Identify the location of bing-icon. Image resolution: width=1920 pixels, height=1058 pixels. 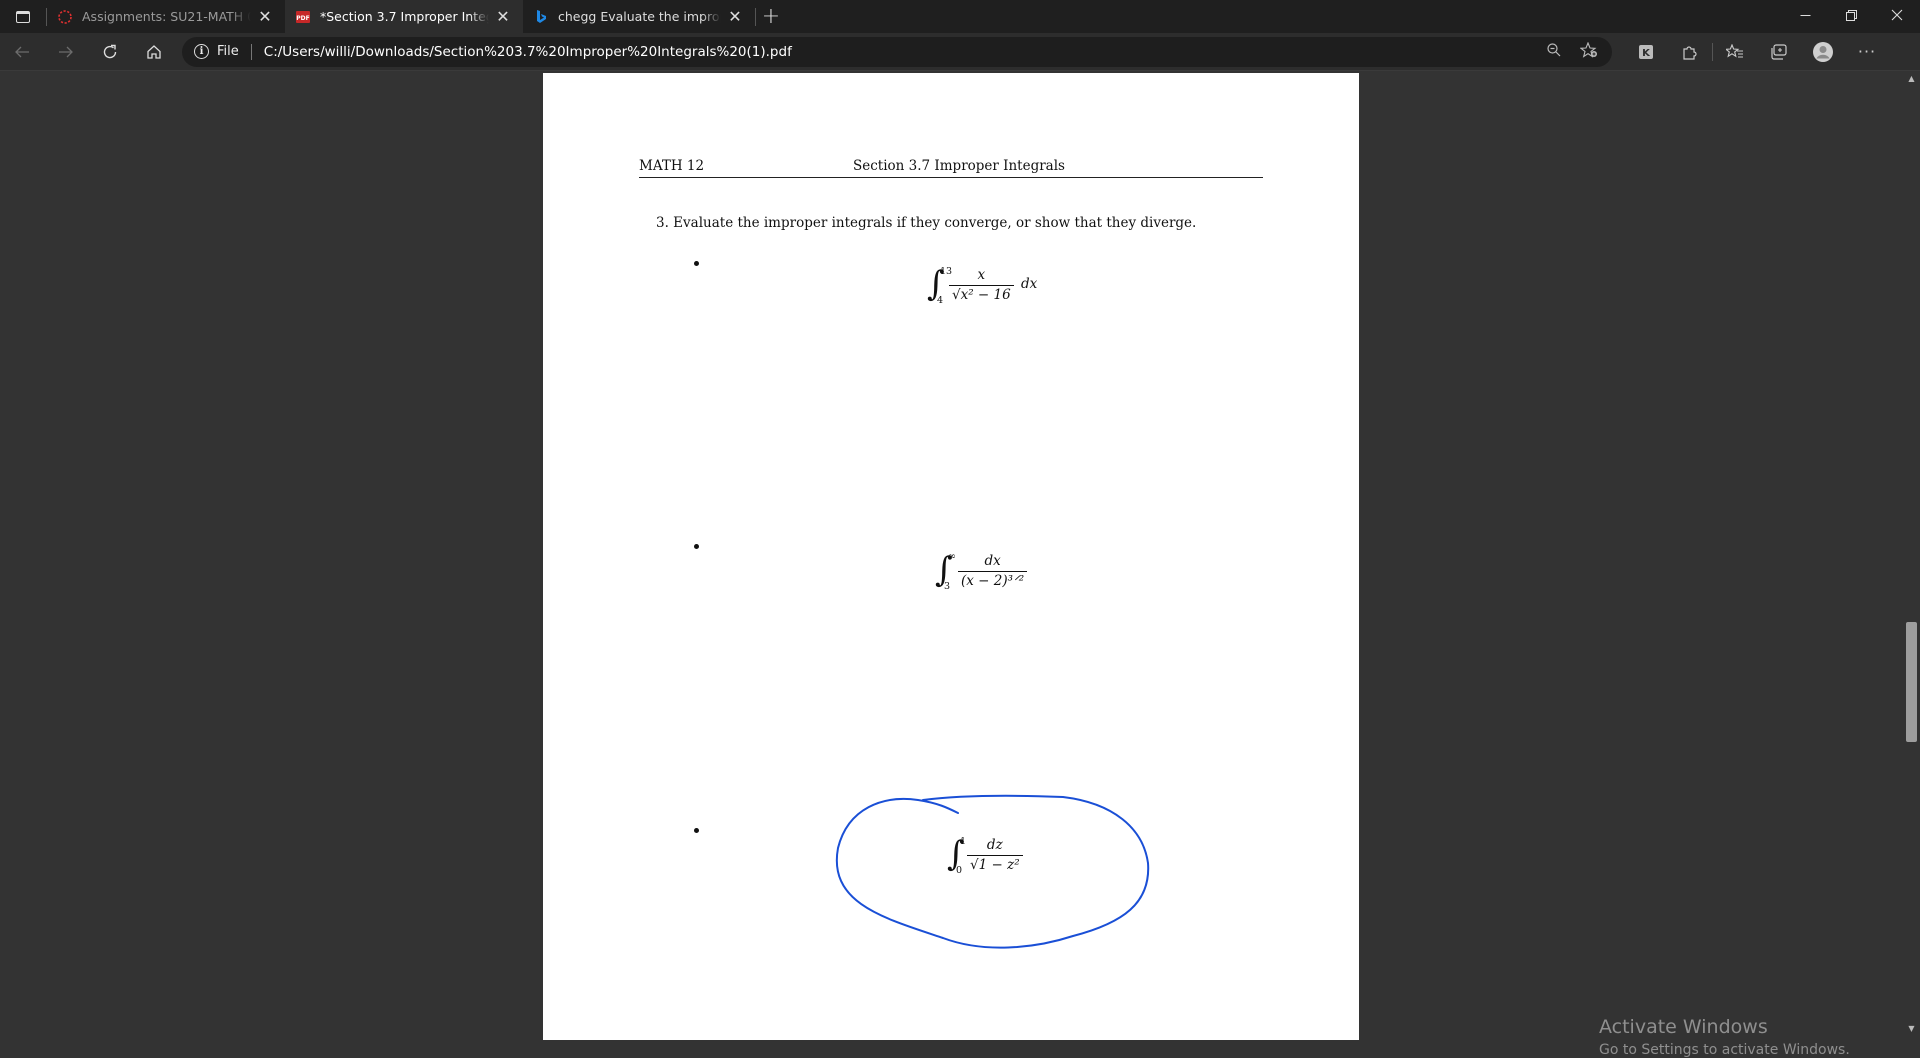
(541, 17).